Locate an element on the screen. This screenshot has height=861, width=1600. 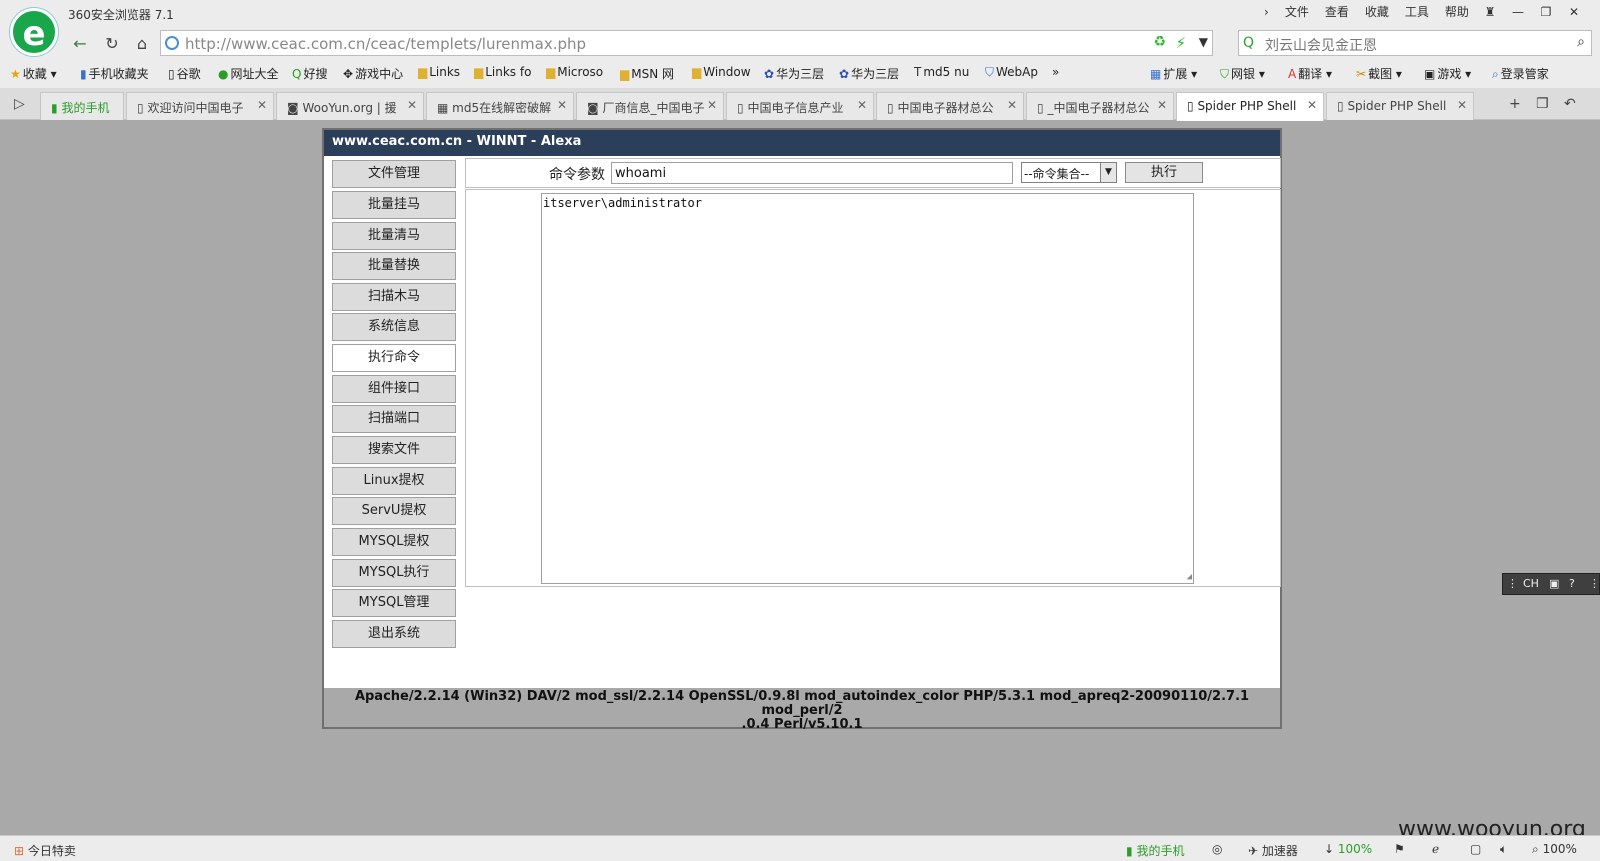
ie-mode-icon: ℯ is located at coordinates (1435, 849).